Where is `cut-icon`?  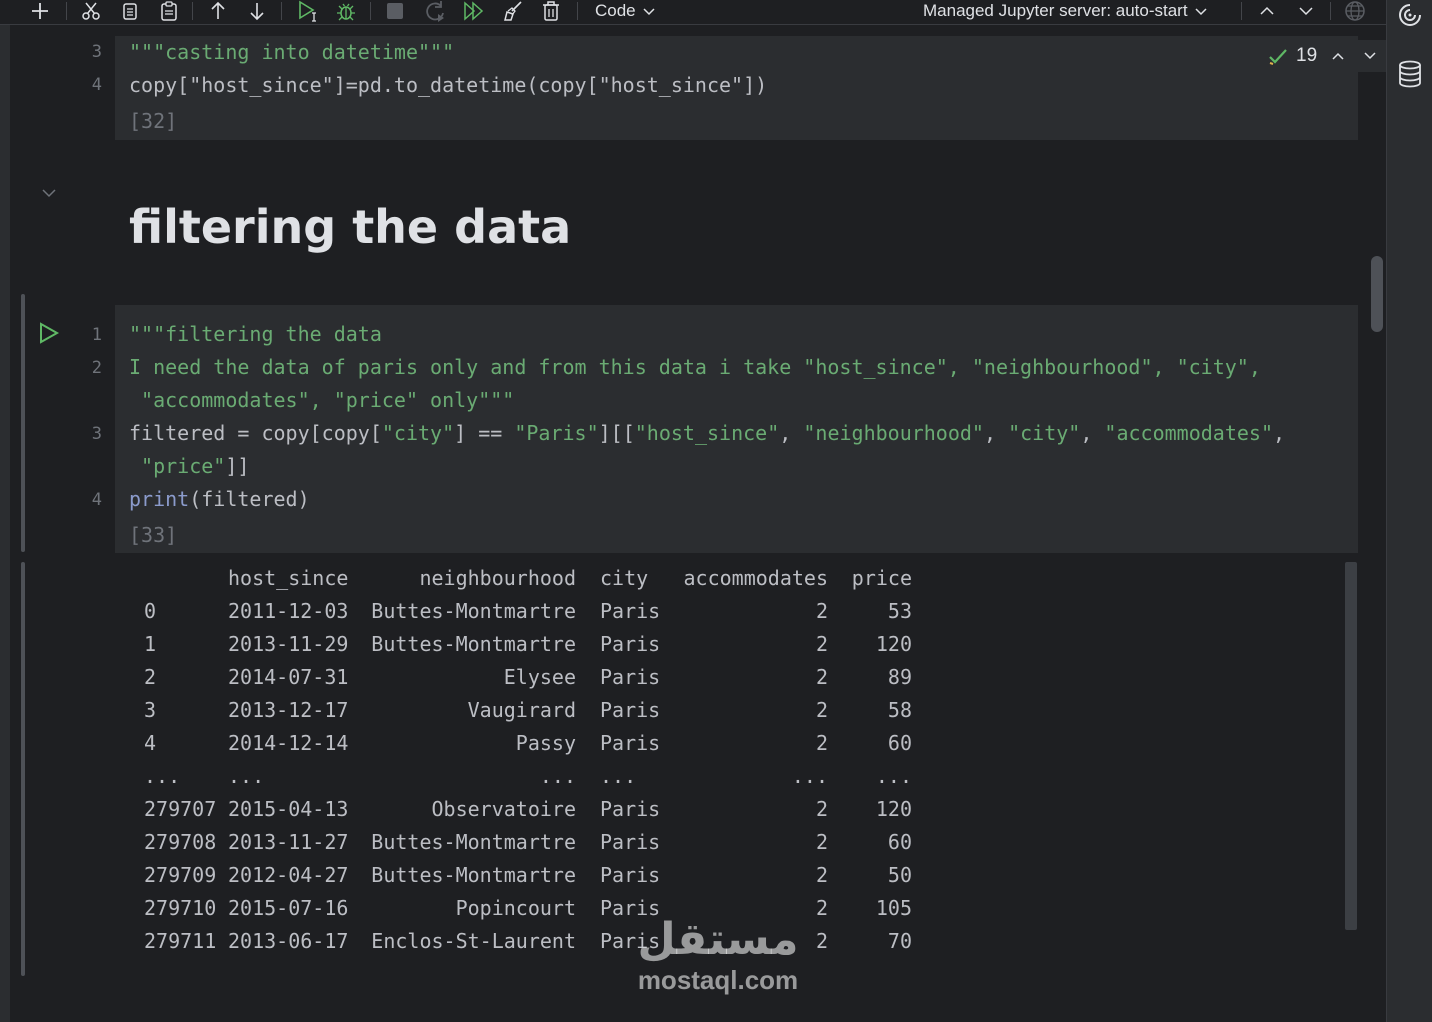 cut-icon is located at coordinates (91, 11).